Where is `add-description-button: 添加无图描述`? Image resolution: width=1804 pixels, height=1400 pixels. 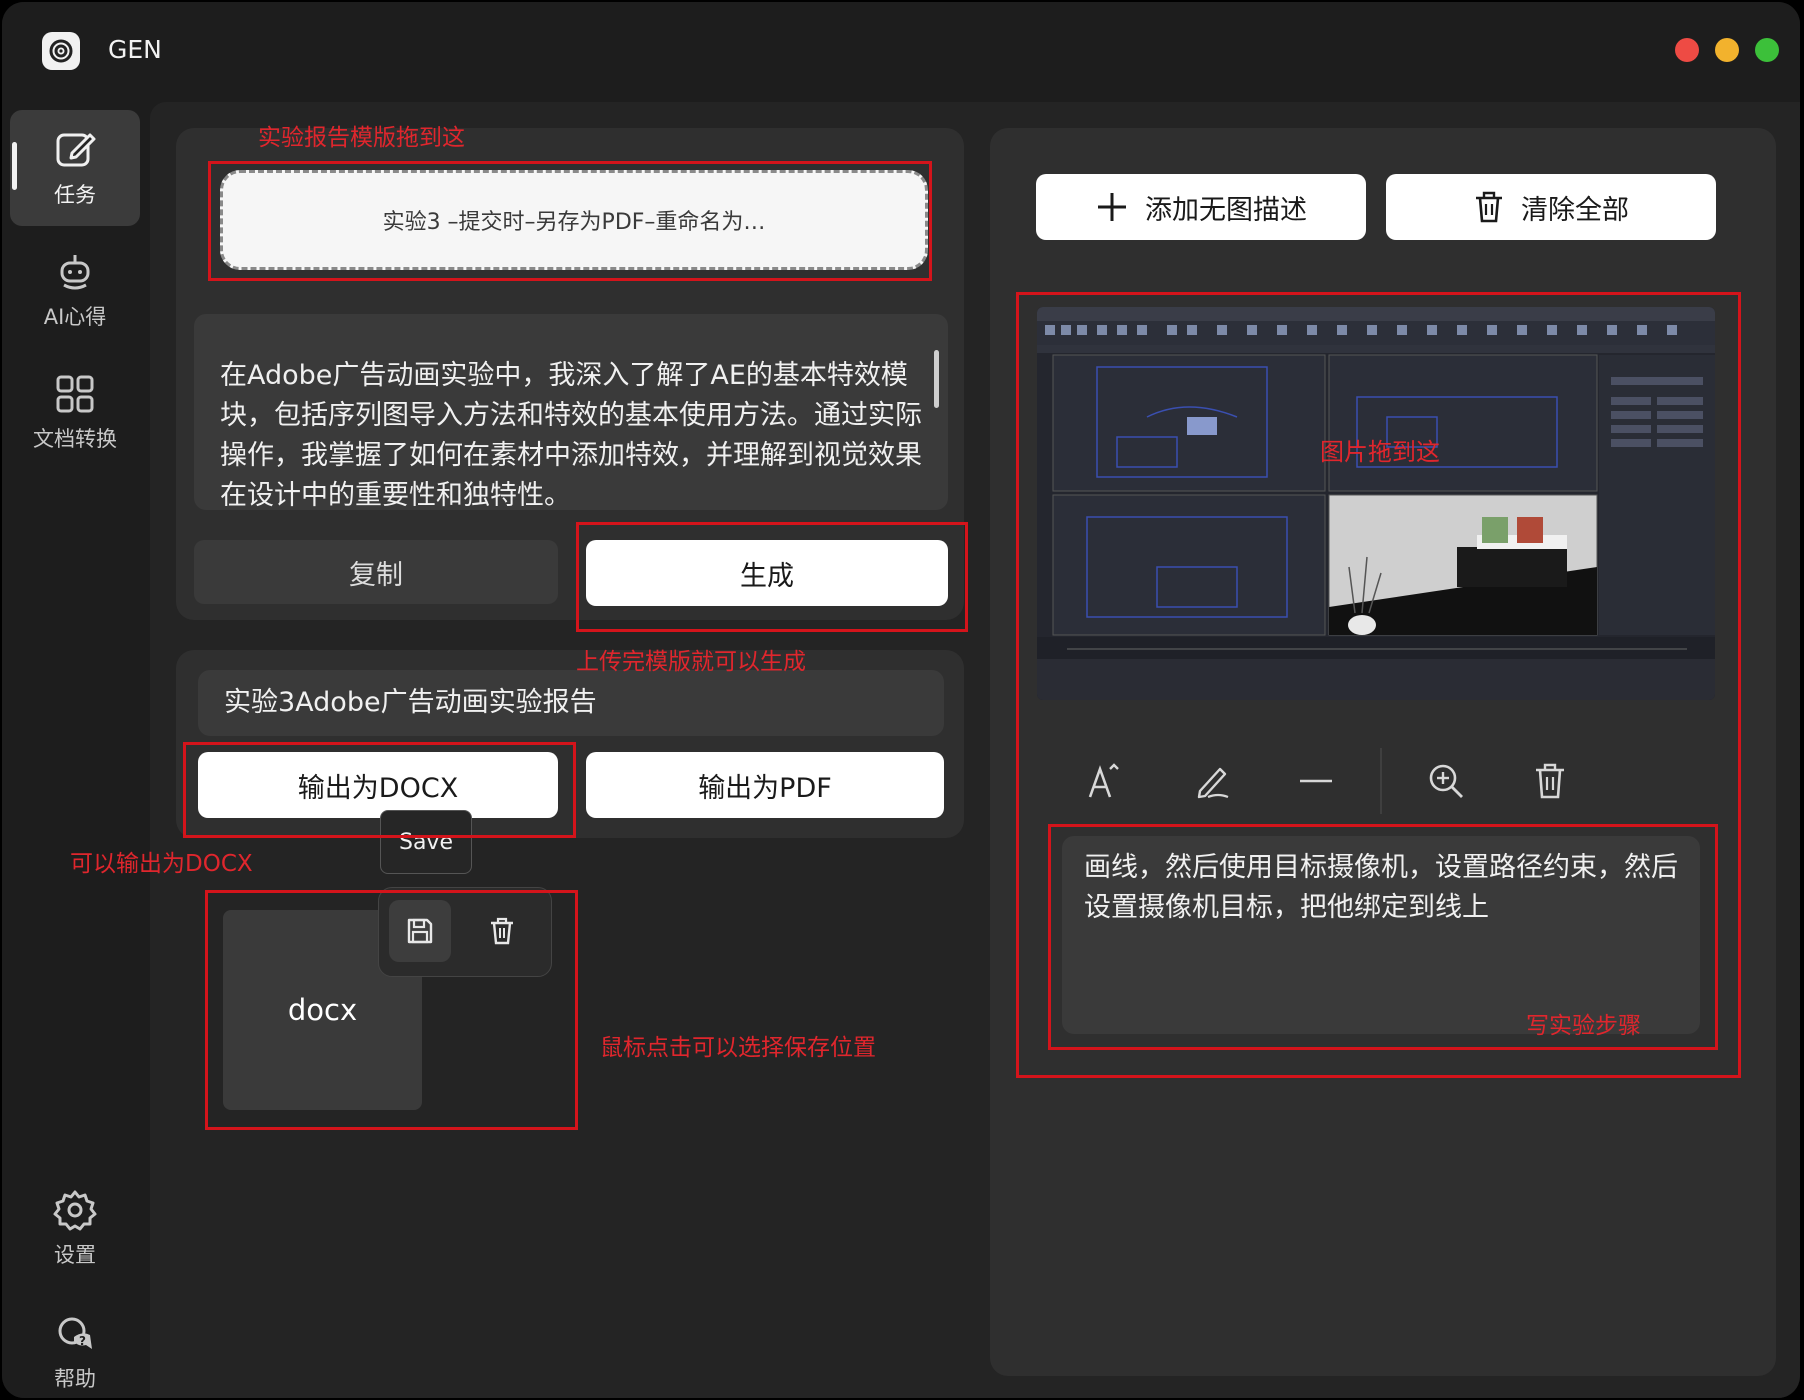
add-description-button: 添加无图描述 is located at coordinates (1201, 207).